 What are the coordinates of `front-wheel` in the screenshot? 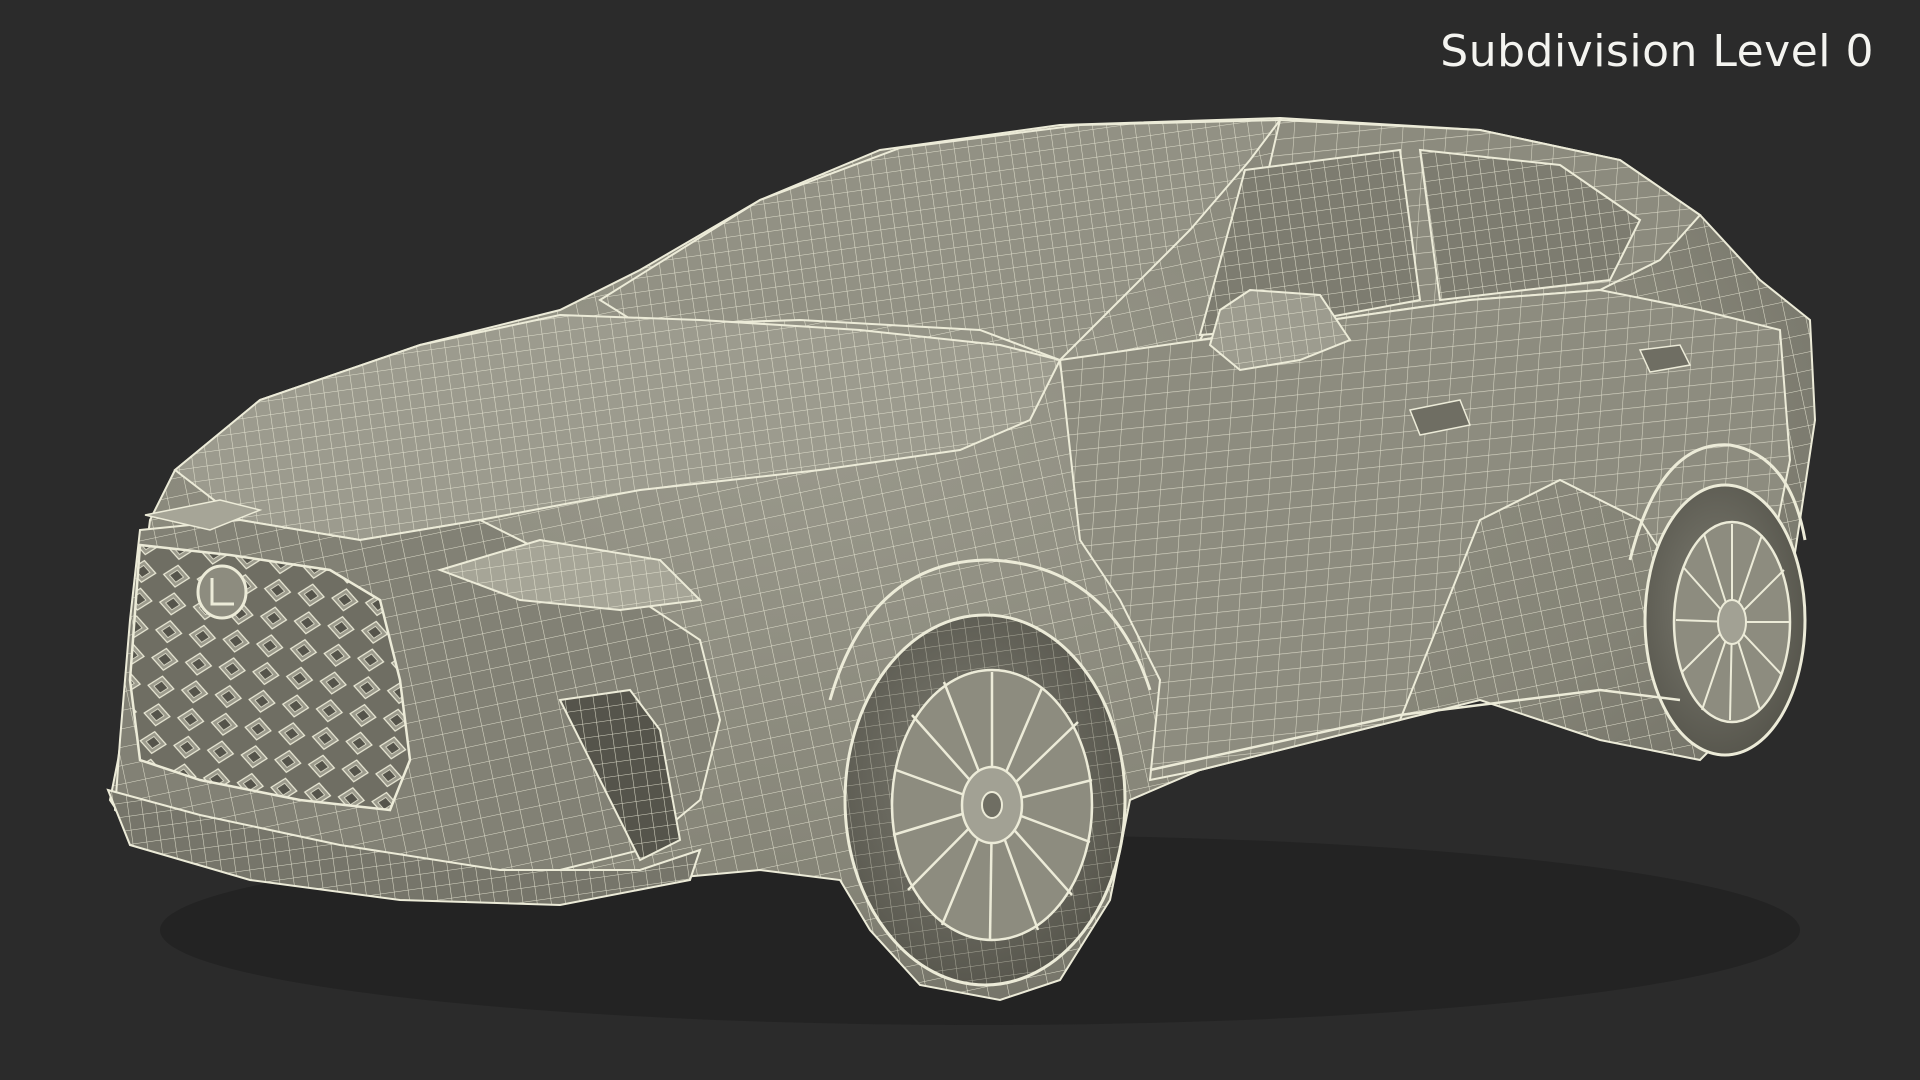 It's located at (985, 800).